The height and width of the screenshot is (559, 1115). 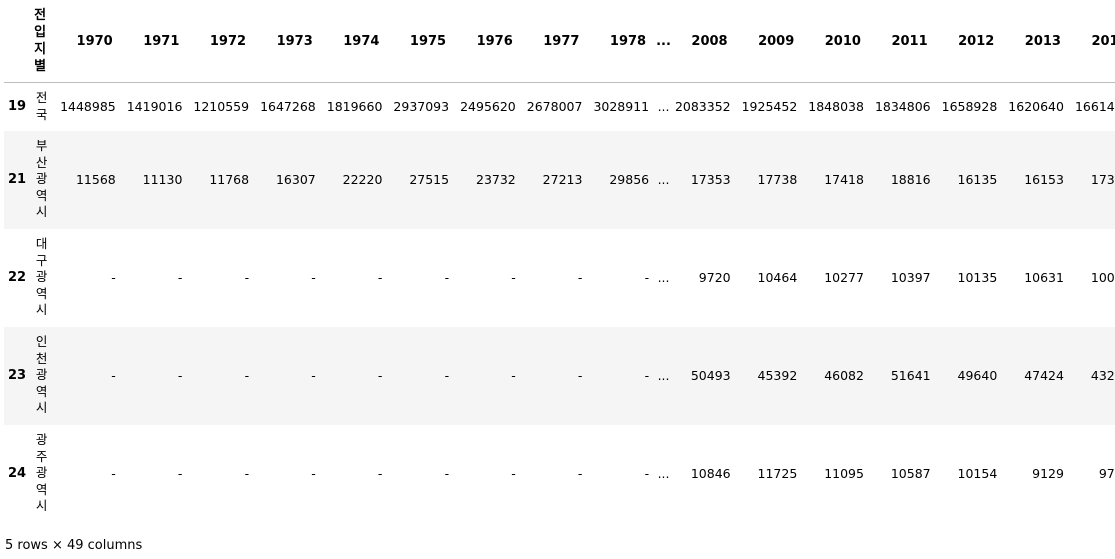 What do you see at coordinates (1102, 277) in the screenshot?
I see `table-cell: 10062` at bounding box center [1102, 277].